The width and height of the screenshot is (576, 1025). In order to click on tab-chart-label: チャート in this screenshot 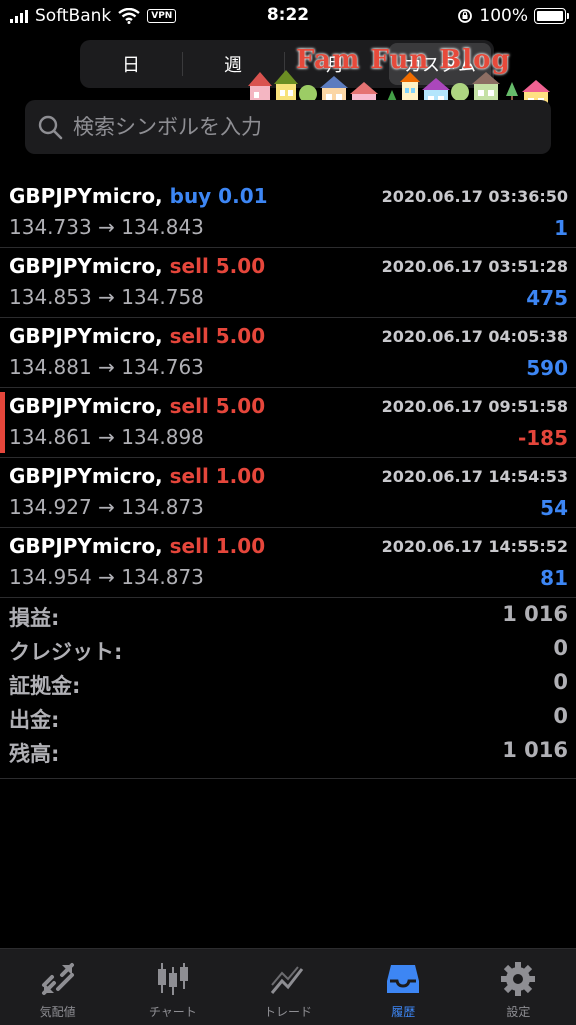, I will do `click(172, 1012)`.